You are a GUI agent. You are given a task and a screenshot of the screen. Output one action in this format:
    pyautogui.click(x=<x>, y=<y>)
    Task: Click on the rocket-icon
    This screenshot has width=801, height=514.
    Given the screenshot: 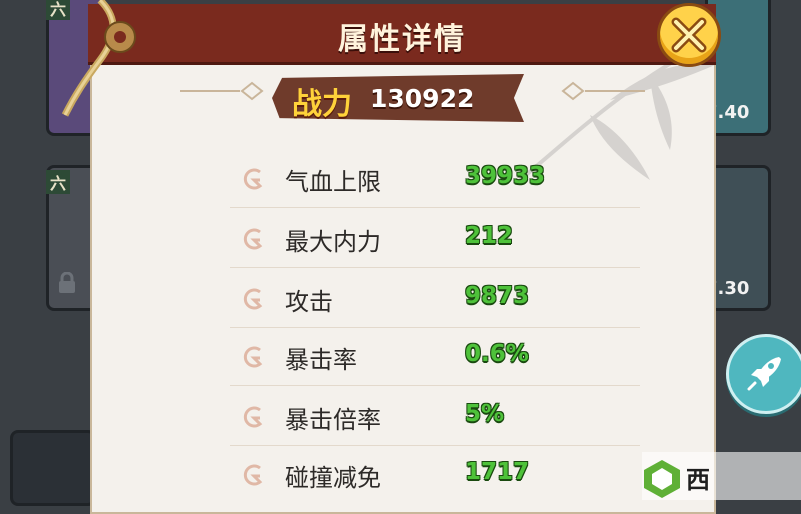 What is the action you would take?
    pyautogui.click(x=764, y=374)
    